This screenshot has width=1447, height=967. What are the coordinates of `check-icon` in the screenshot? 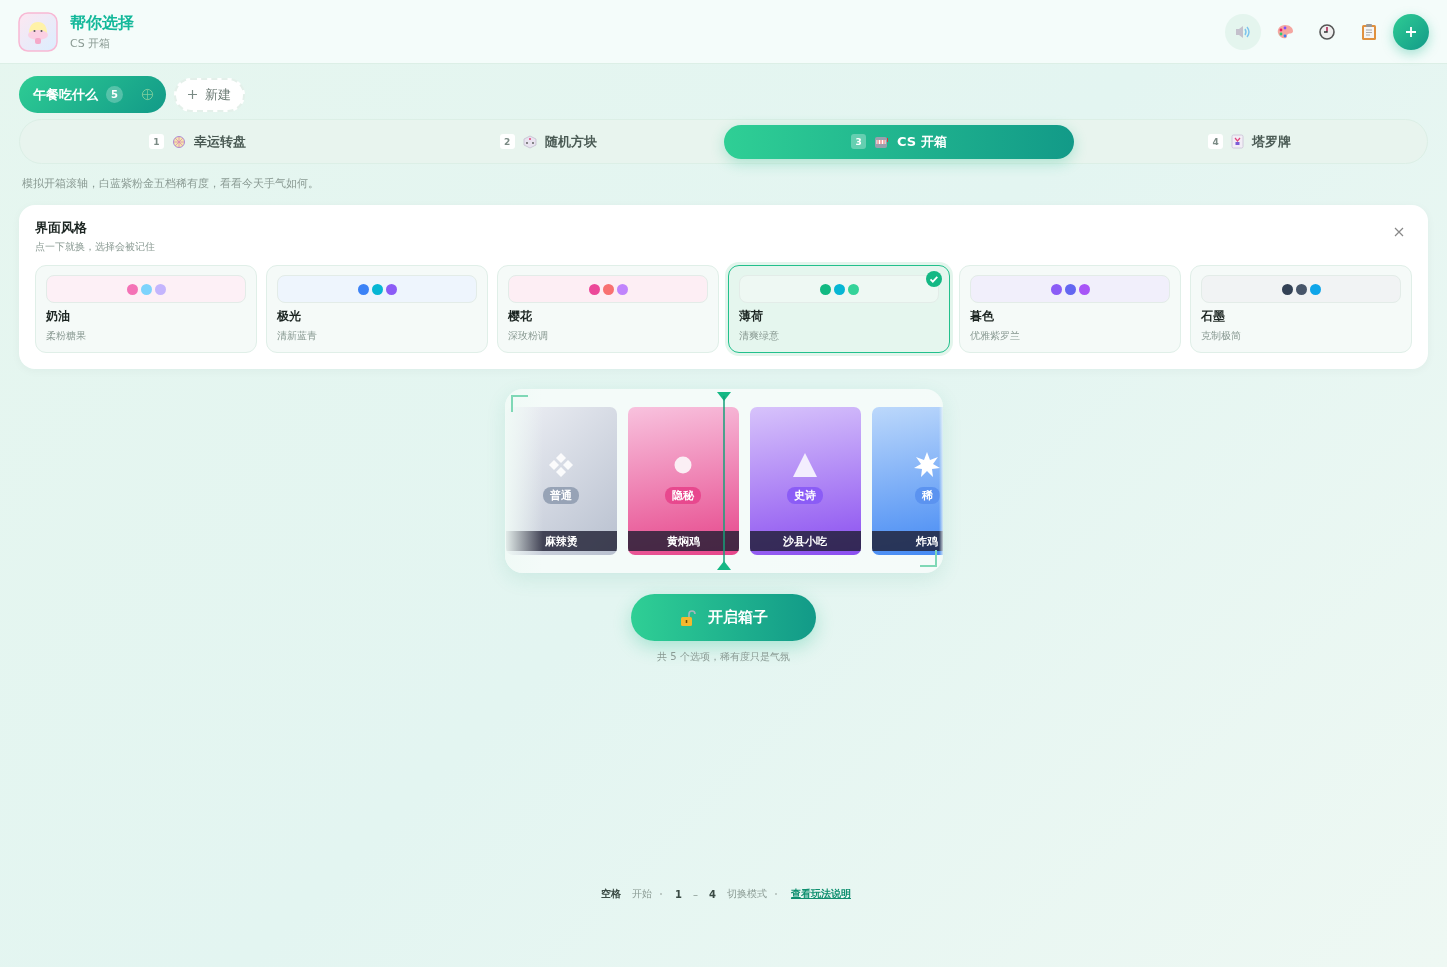 It's located at (934, 279).